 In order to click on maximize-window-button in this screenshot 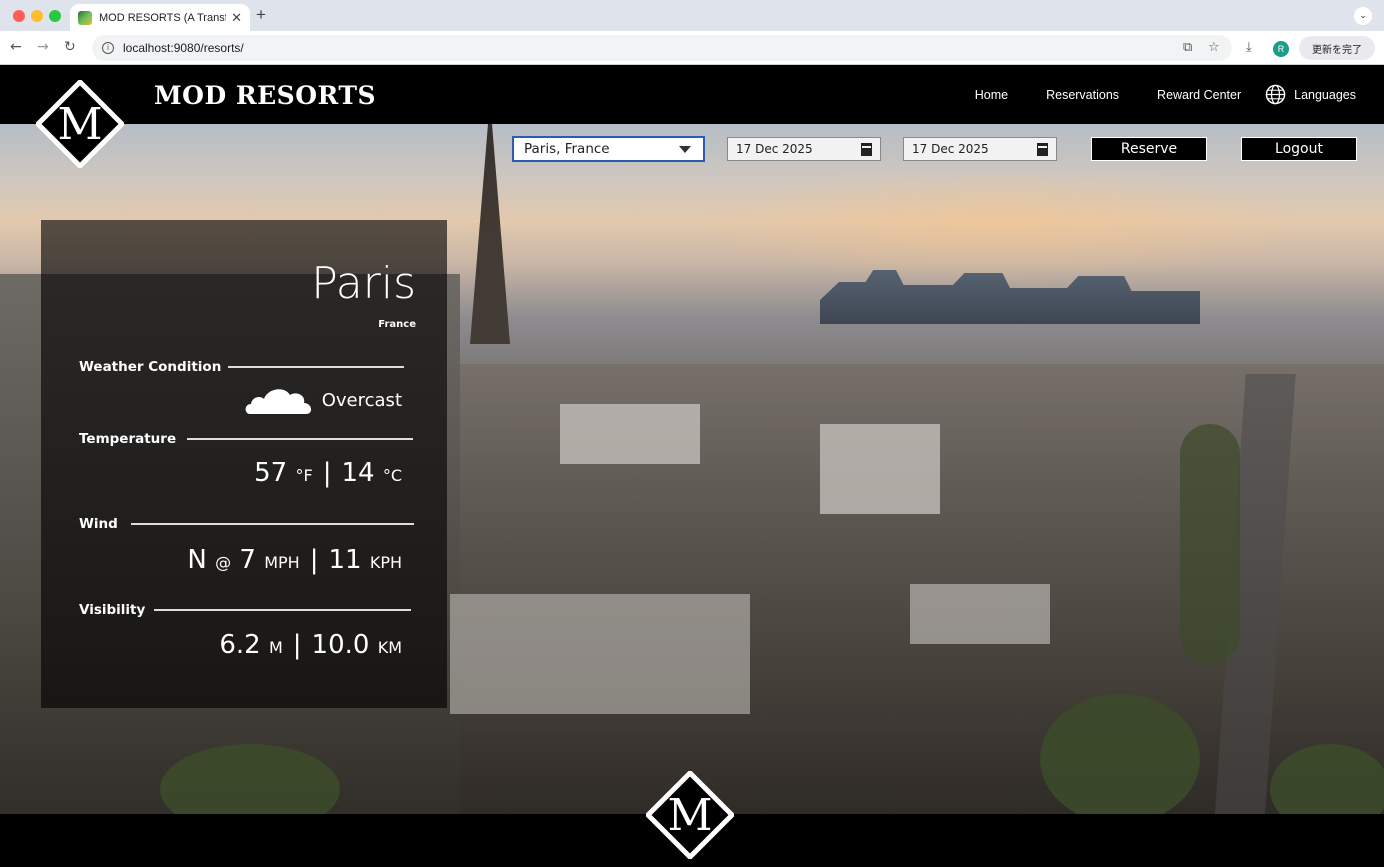, I will do `click(55, 16)`.